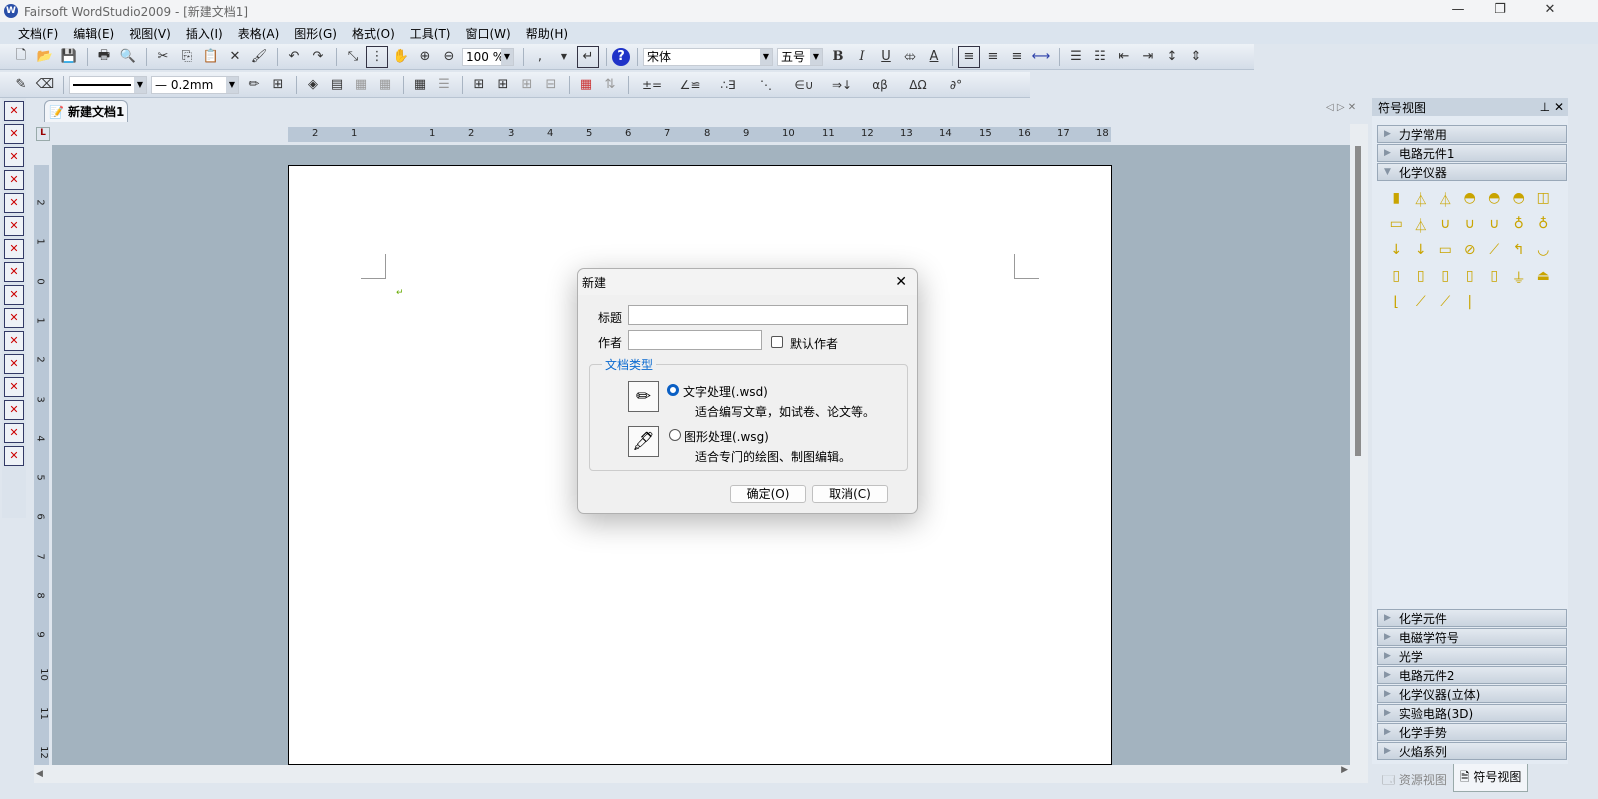 This screenshot has width=1598, height=799. What do you see at coordinates (449, 57) in the screenshot?
I see `zoom-out-icon: ⊖` at bounding box center [449, 57].